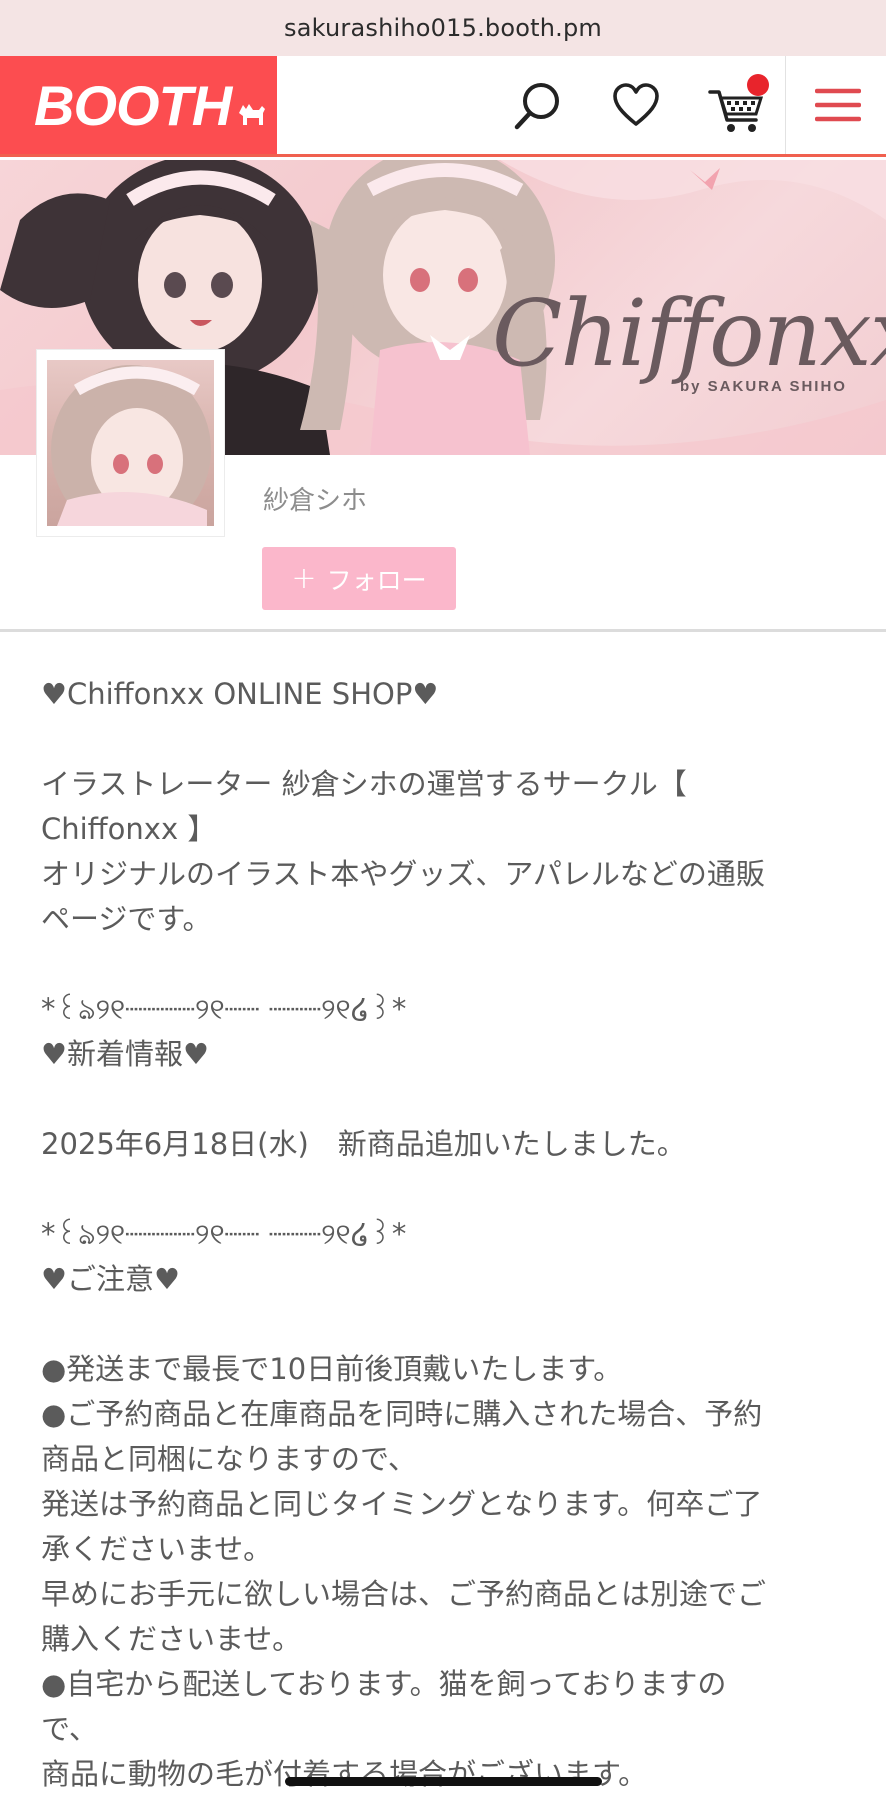  Describe the element at coordinates (384, 1684) in the screenshot. I see `desc-line: ●自宅から配送しております。猫を飼っておりますの` at that location.